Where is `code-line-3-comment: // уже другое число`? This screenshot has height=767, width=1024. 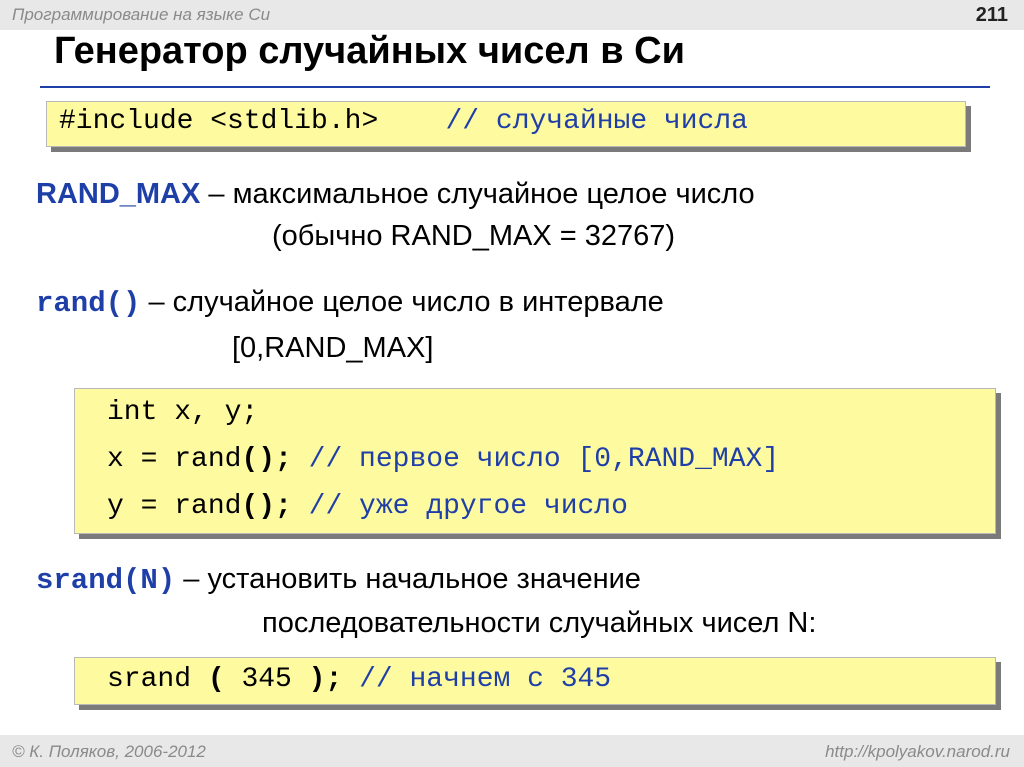
code-line-3-comment: // уже другое число is located at coordinates (459, 506).